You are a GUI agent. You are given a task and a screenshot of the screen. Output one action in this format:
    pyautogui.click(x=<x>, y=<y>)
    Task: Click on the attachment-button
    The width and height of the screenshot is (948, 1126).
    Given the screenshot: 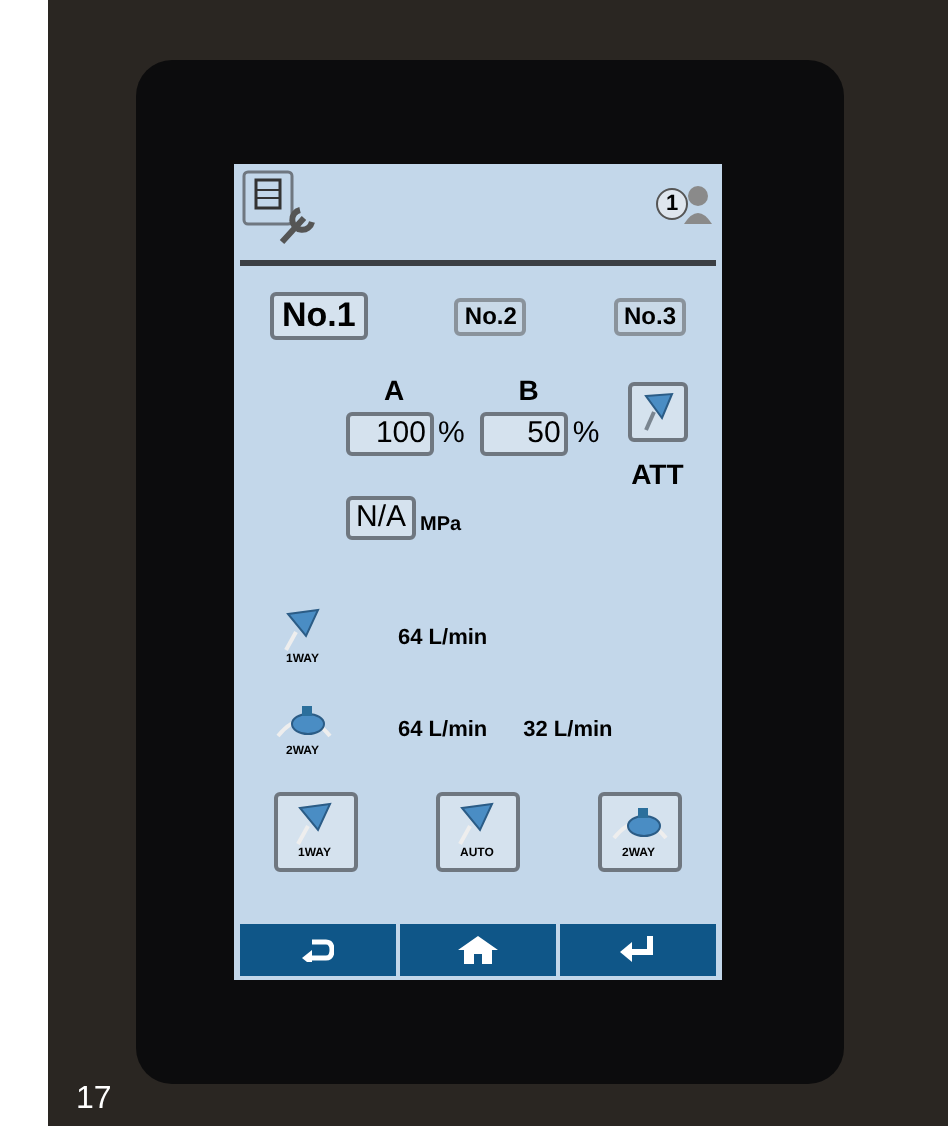 What is the action you would take?
    pyautogui.click(x=657, y=412)
    